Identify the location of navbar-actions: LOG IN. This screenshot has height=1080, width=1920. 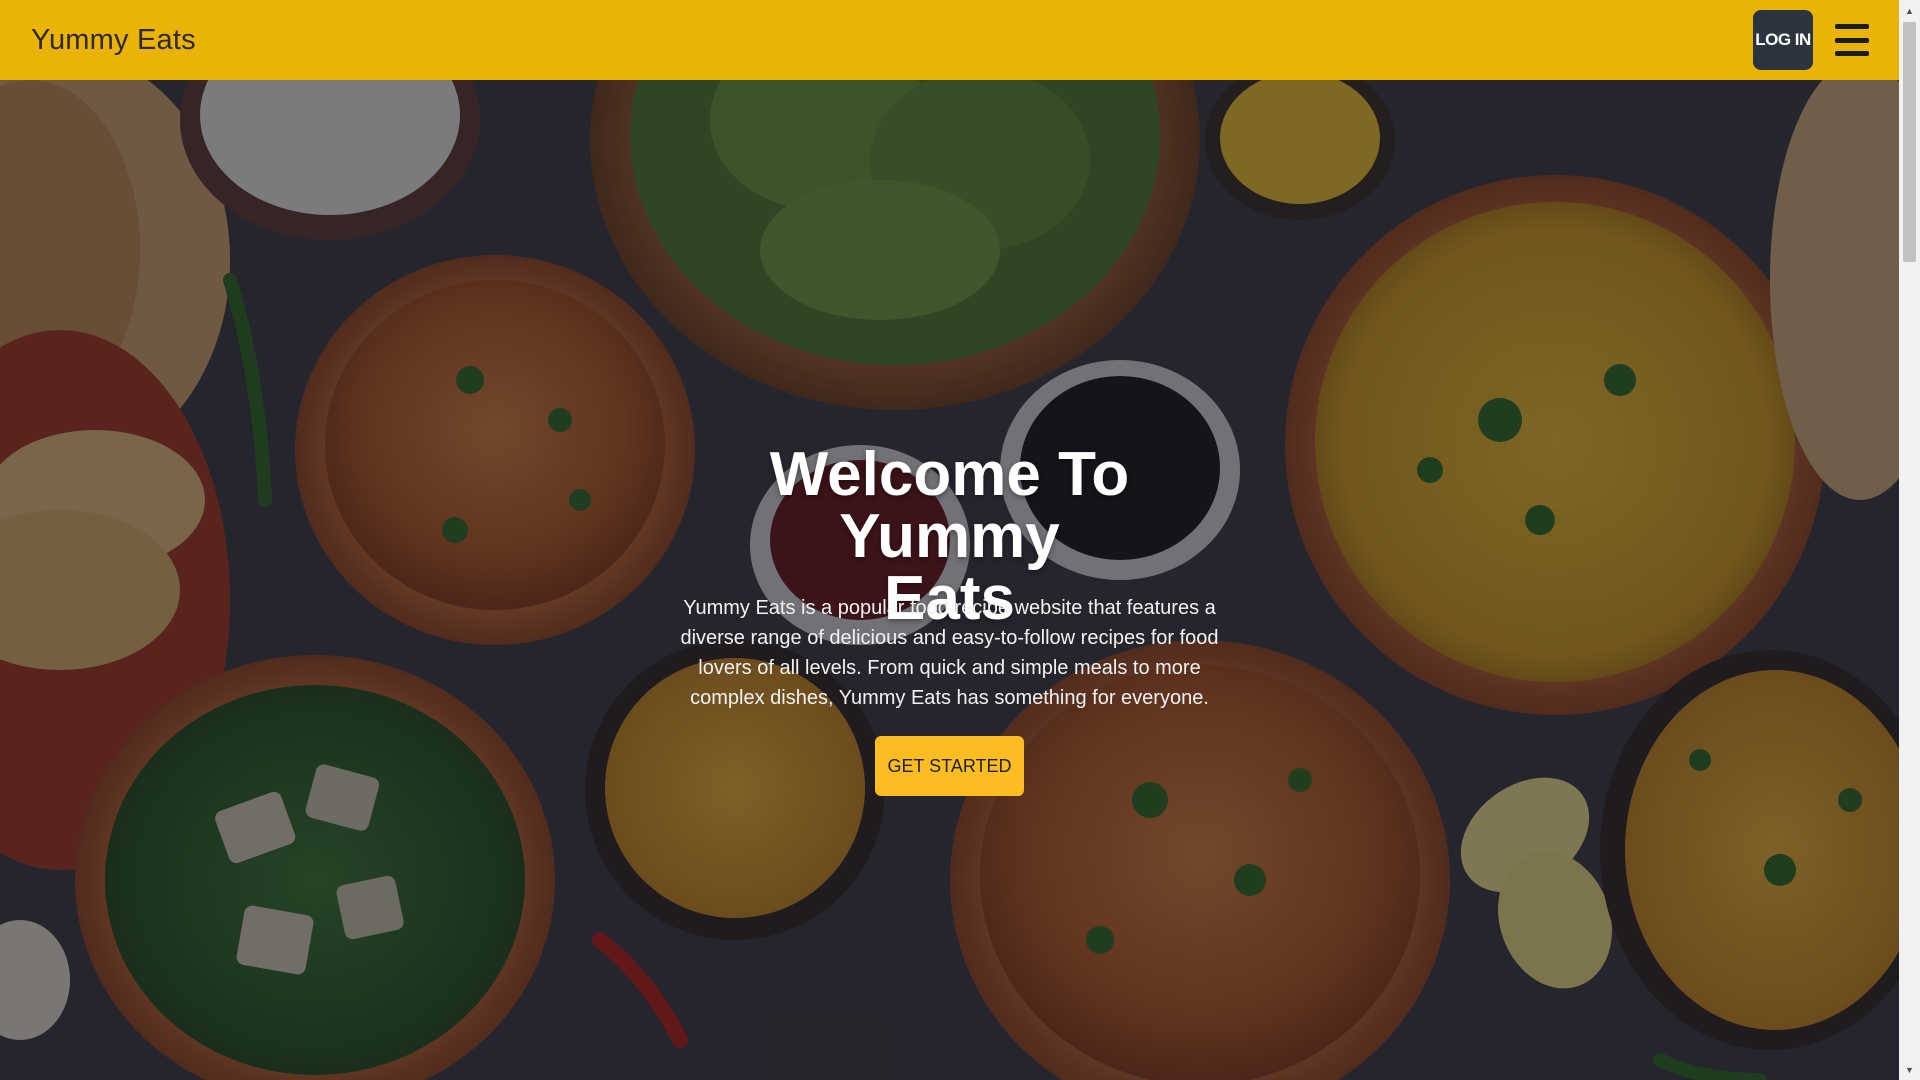
(1811, 40).